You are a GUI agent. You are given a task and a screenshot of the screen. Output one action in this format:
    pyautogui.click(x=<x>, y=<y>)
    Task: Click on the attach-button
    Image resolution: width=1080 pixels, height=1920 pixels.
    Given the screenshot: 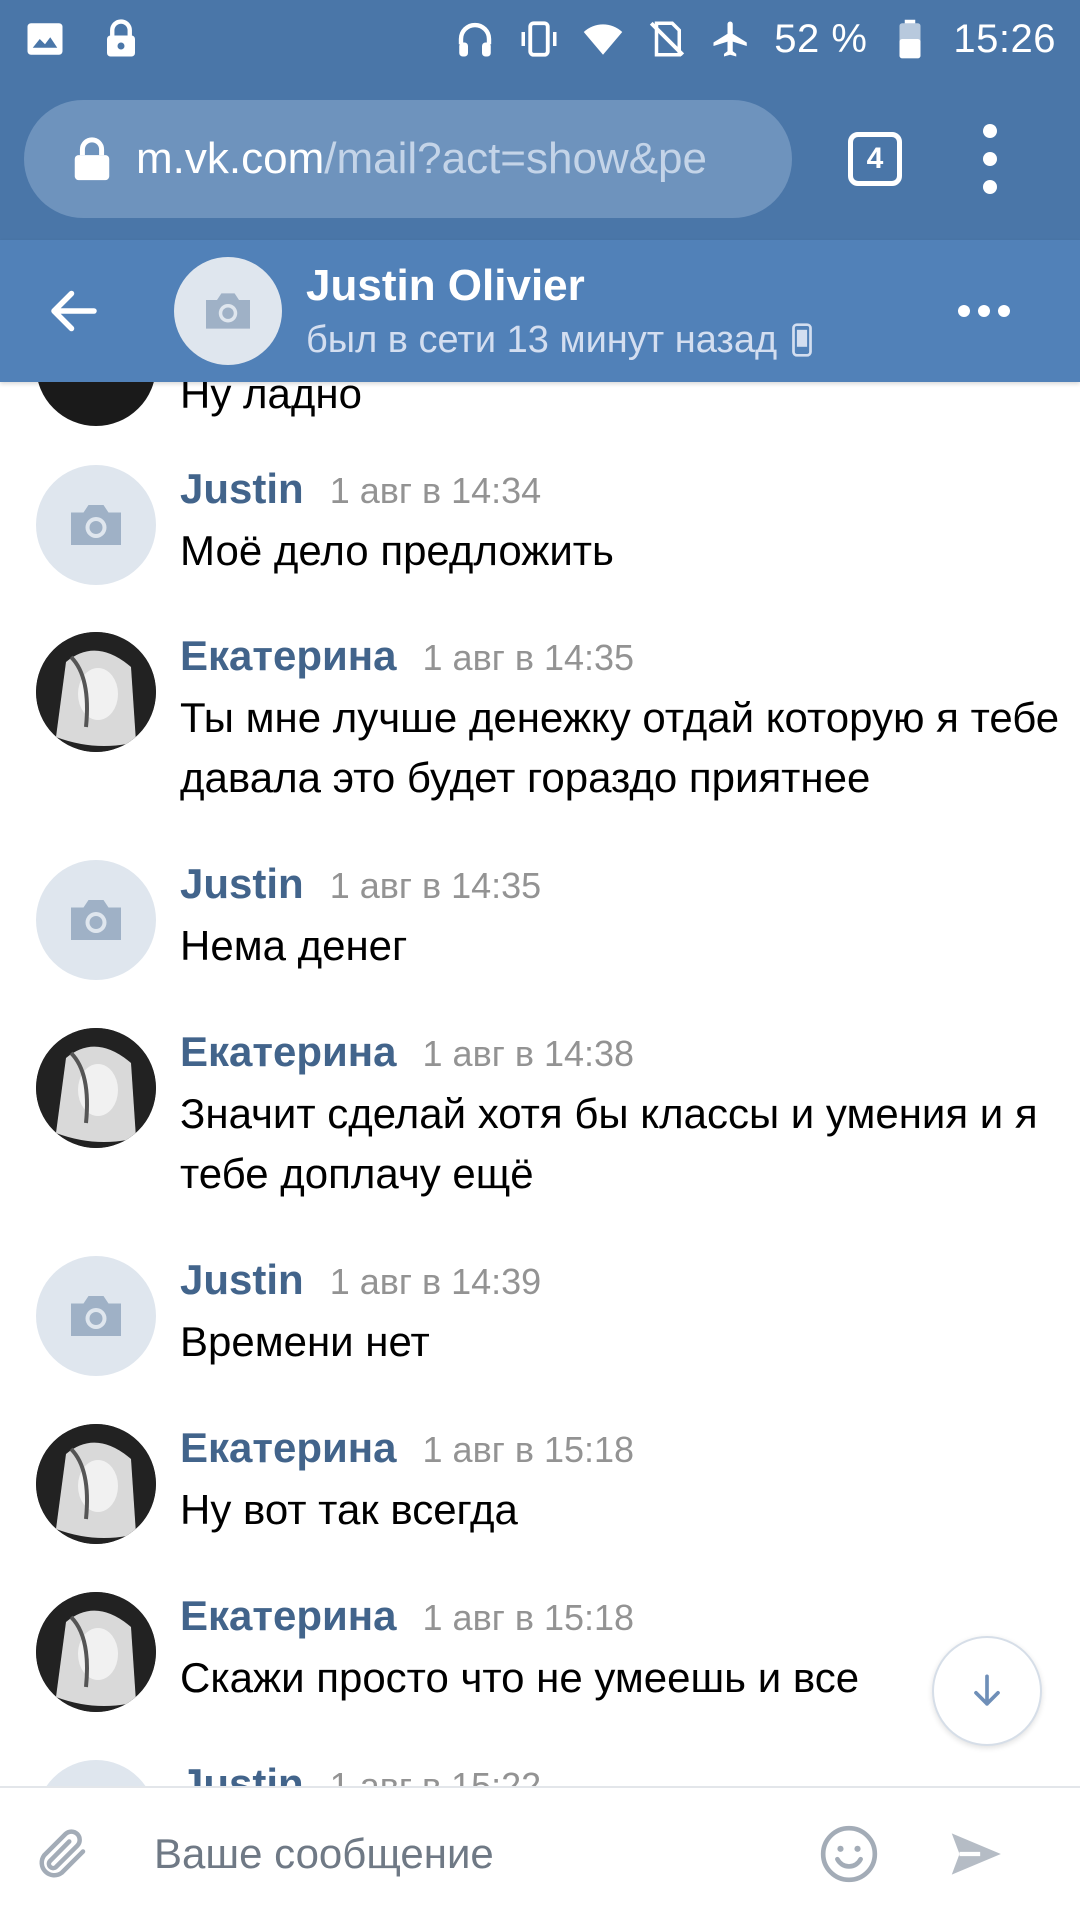 What is the action you would take?
    pyautogui.click(x=63, y=1854)
    